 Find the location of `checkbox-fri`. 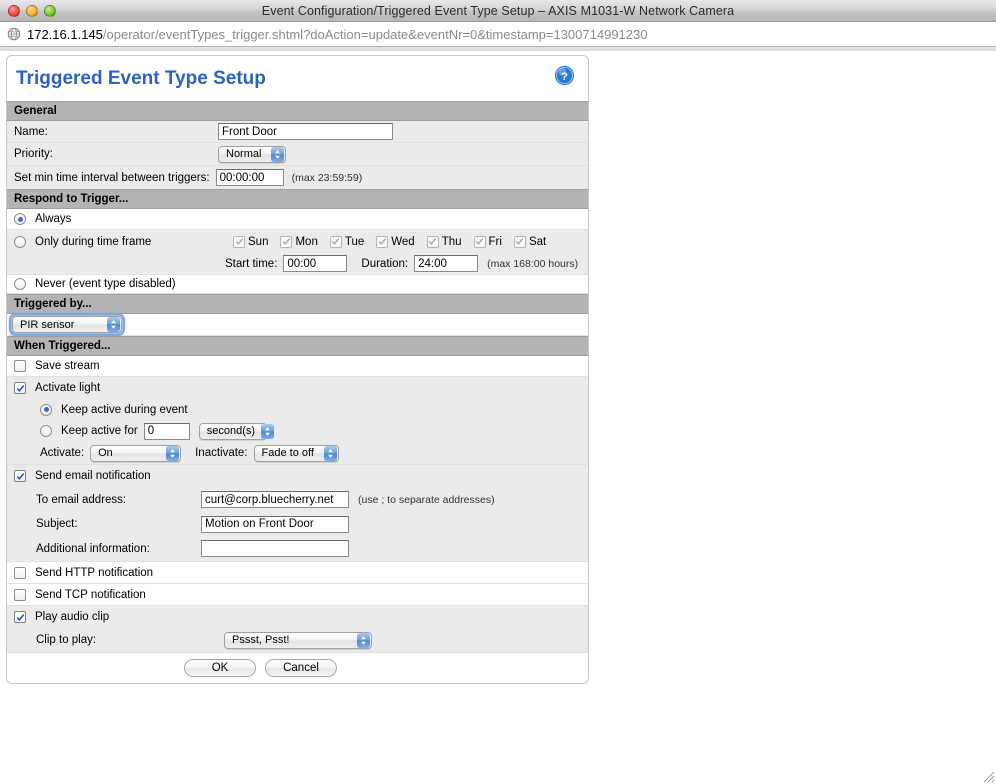

checkbox-fri is located at coordinates (479, 241).